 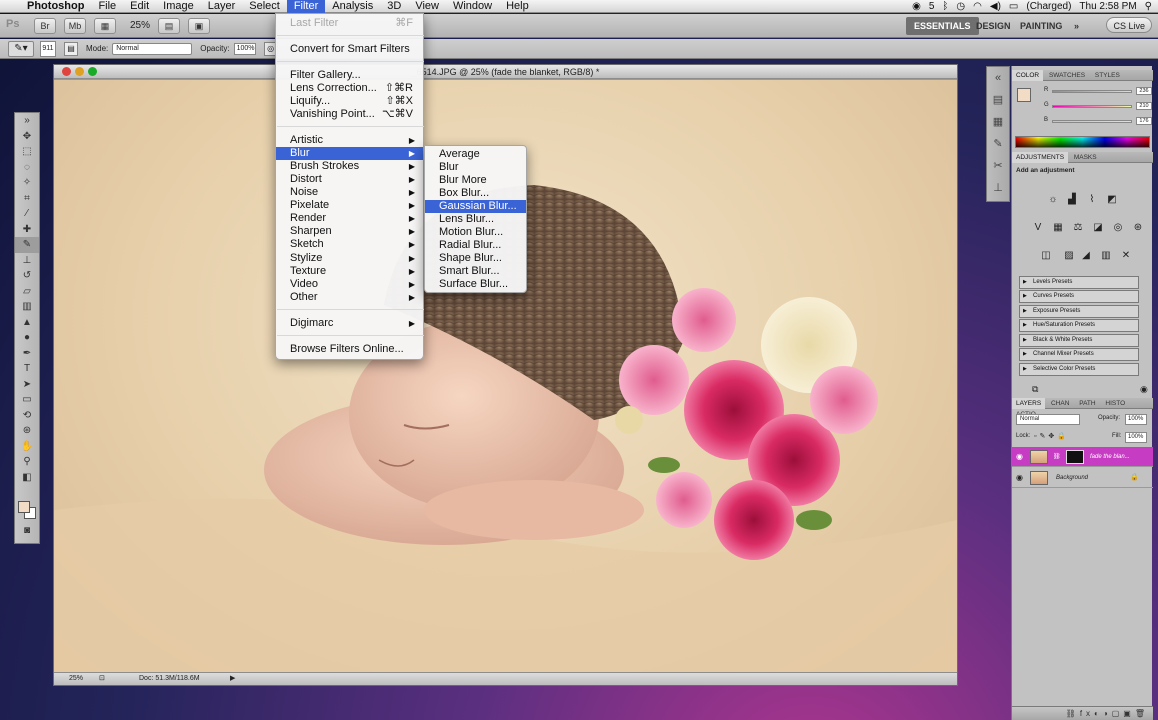 I want to click on quick-selection-tool-icon: ✧, so click(x=27, y=183).